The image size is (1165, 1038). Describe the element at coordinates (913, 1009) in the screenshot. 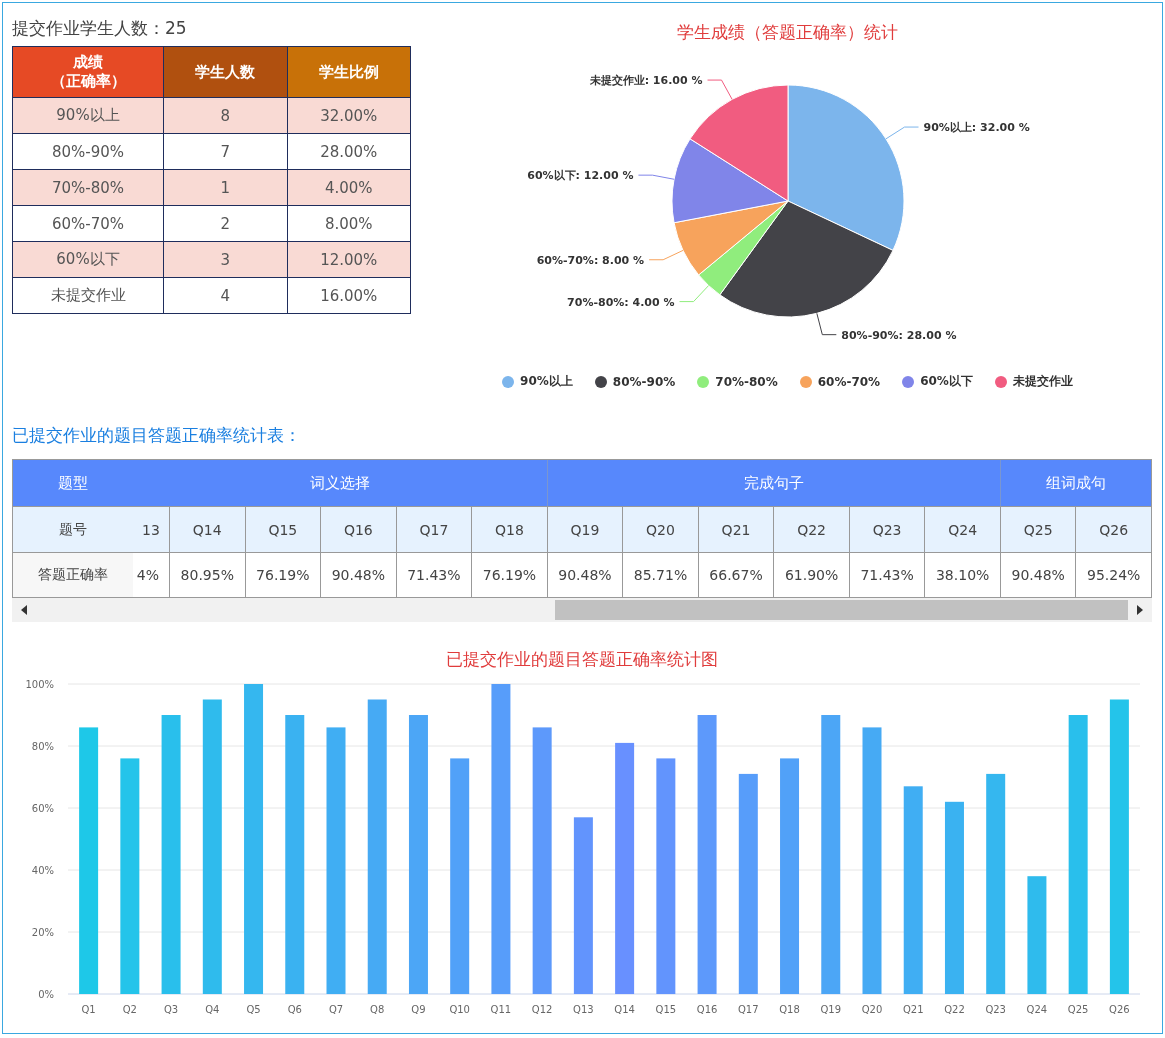

I see `axis-tick-label: Q21` at that location.